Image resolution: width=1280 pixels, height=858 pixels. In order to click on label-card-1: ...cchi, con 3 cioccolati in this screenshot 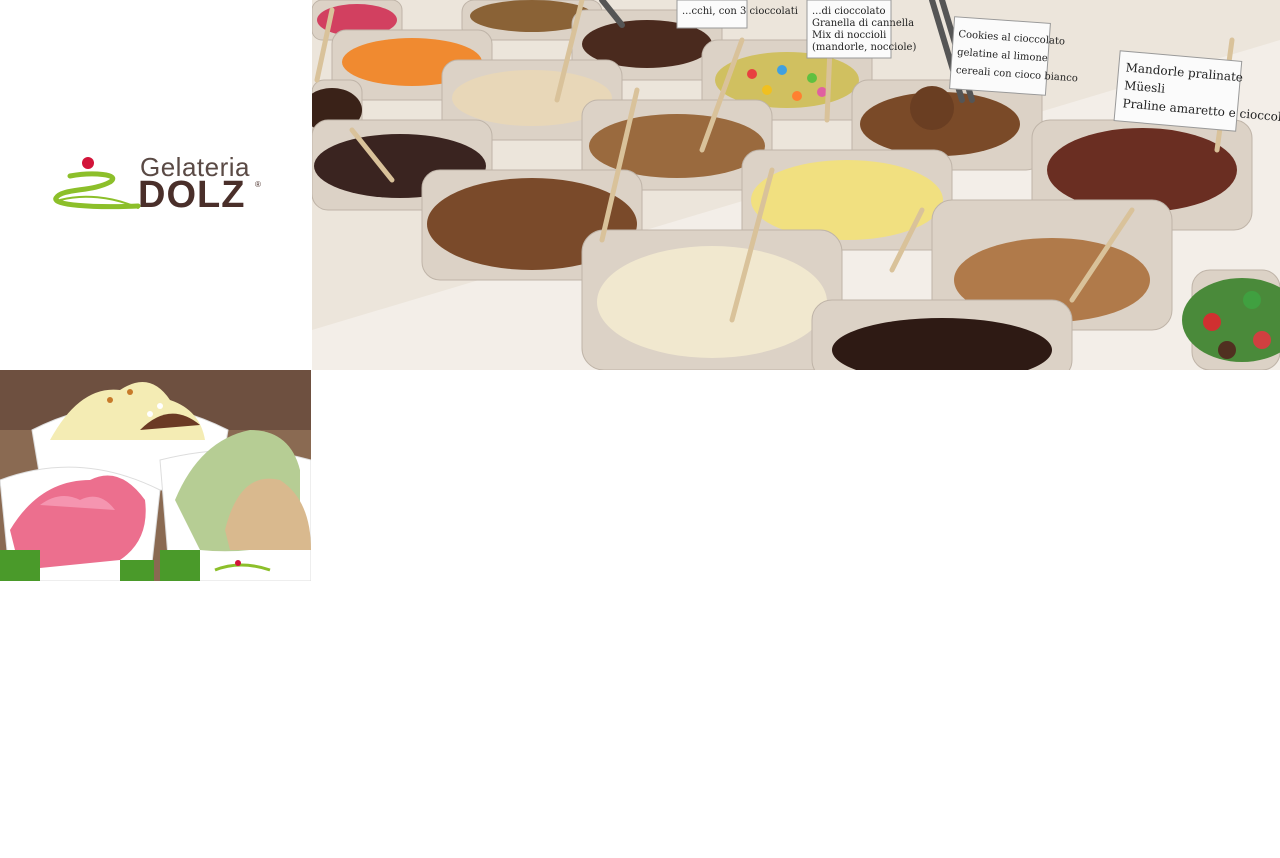, I will do `click(740, 11)`.